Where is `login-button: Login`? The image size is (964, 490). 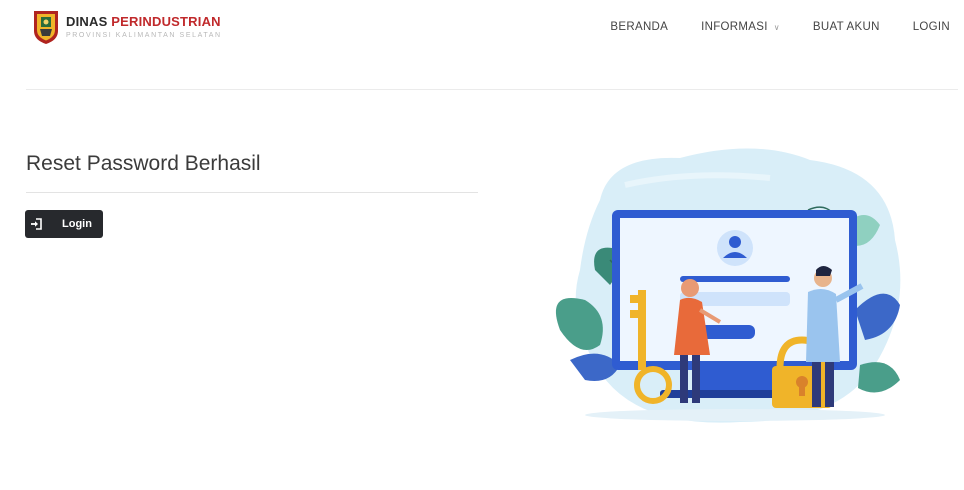 login-button: Login is located at coordinates (64, 224).